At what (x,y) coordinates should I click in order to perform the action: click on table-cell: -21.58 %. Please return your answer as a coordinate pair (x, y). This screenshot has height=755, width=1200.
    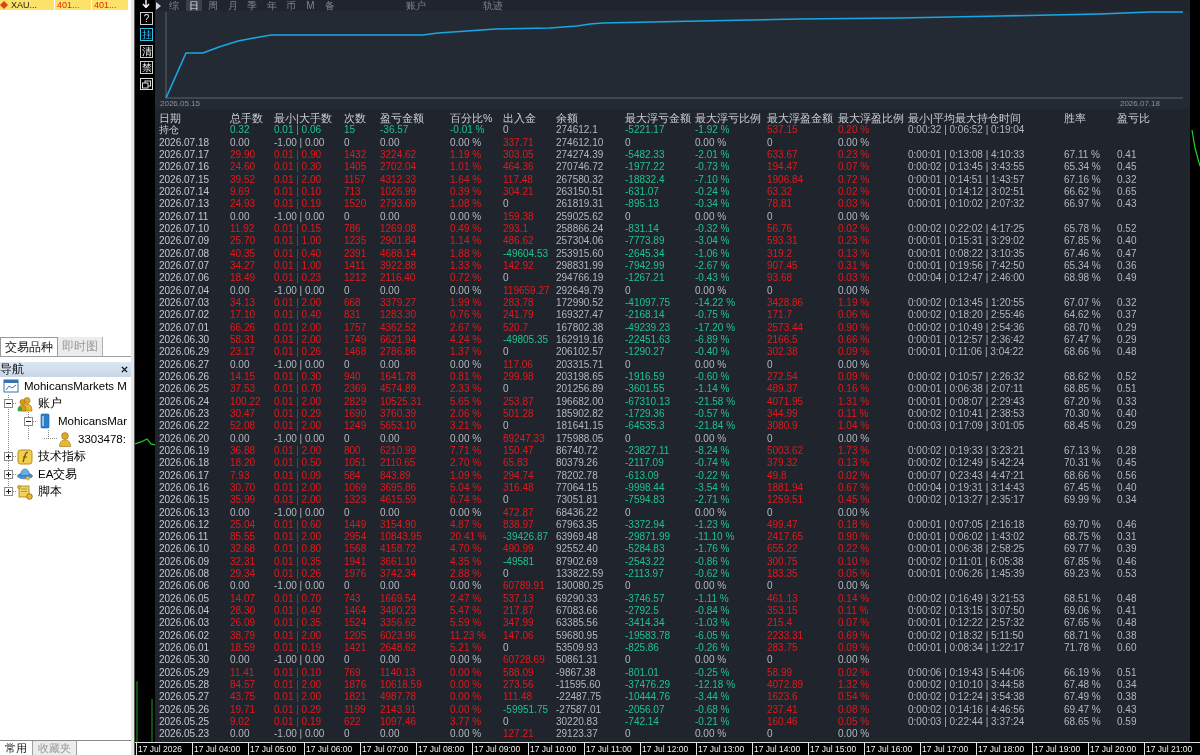
    Looking at the image, I should click on (715, 401).